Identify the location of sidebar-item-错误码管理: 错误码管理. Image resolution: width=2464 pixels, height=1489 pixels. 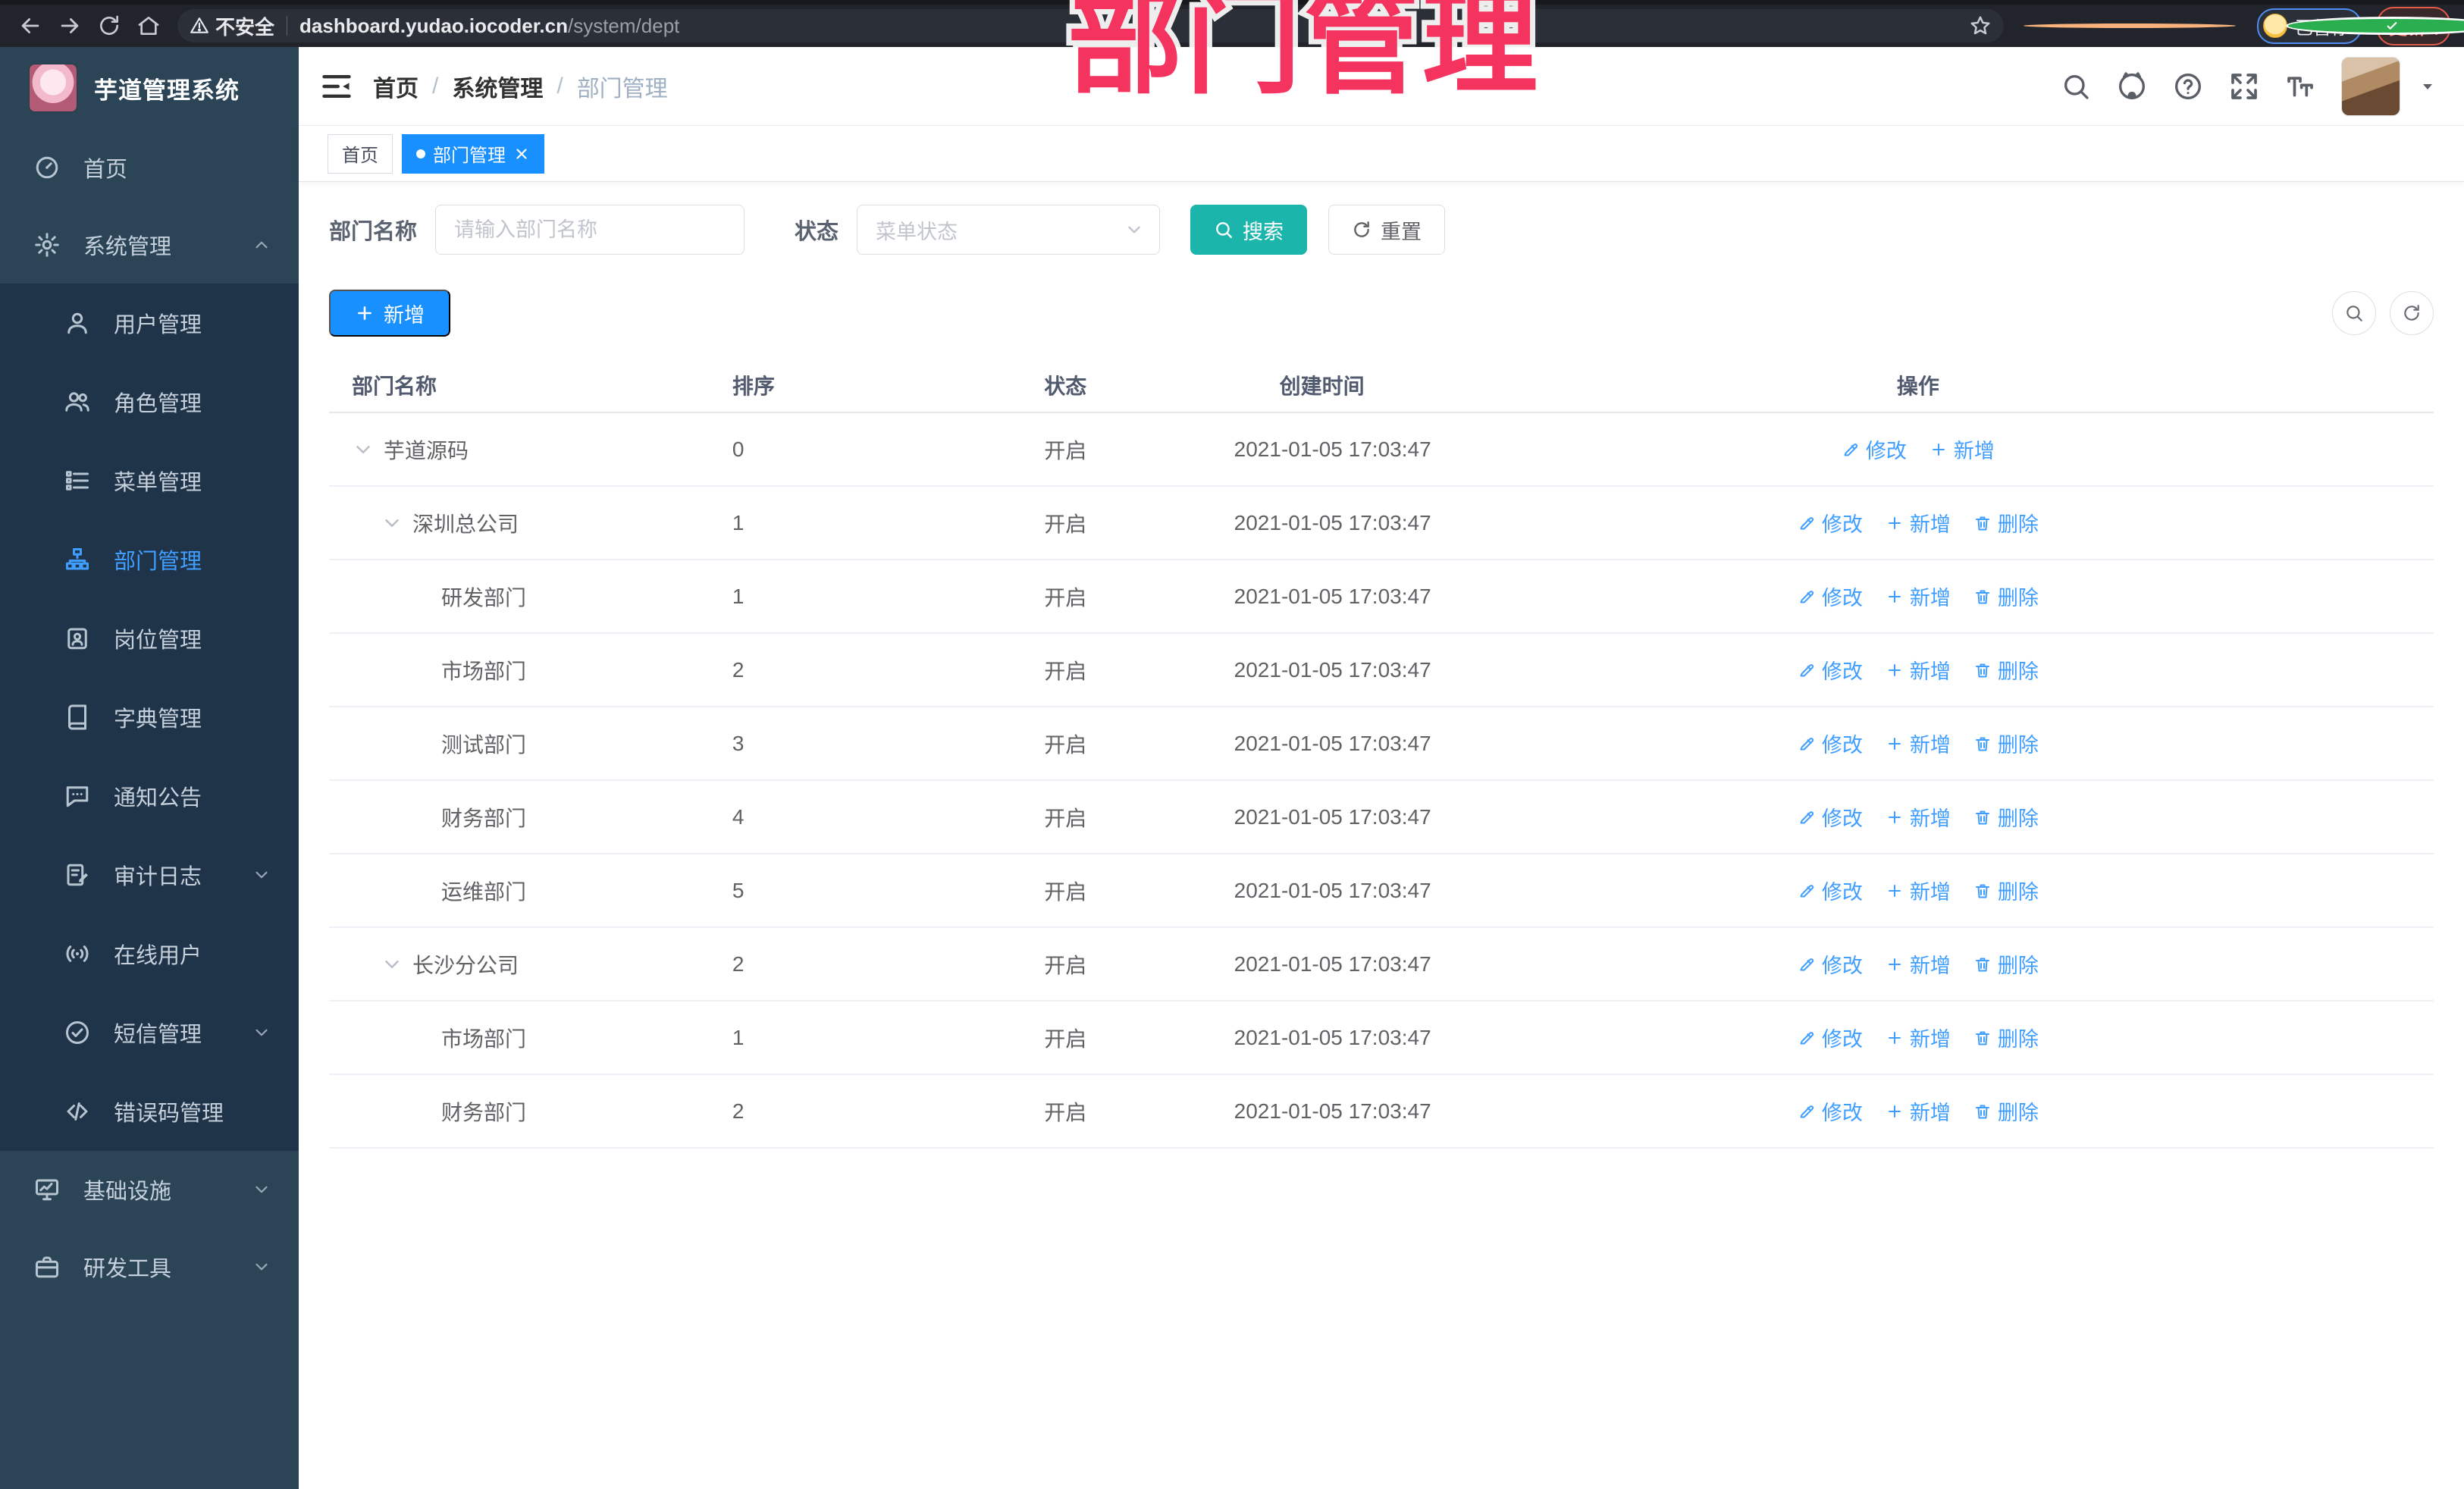
(150, 1112).